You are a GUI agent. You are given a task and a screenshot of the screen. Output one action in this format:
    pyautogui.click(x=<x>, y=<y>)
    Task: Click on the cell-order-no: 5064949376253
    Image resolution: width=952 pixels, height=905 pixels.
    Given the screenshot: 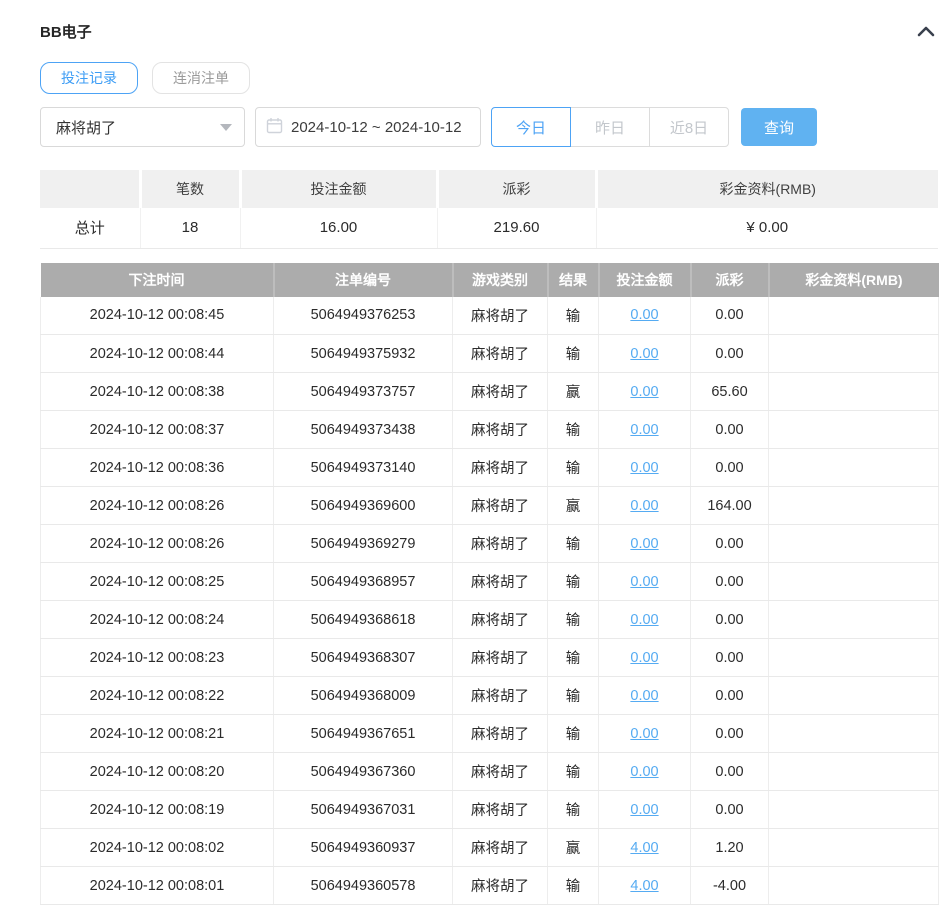 What is the action you would take?
    pyautogui.click(x=363, y=316)
    